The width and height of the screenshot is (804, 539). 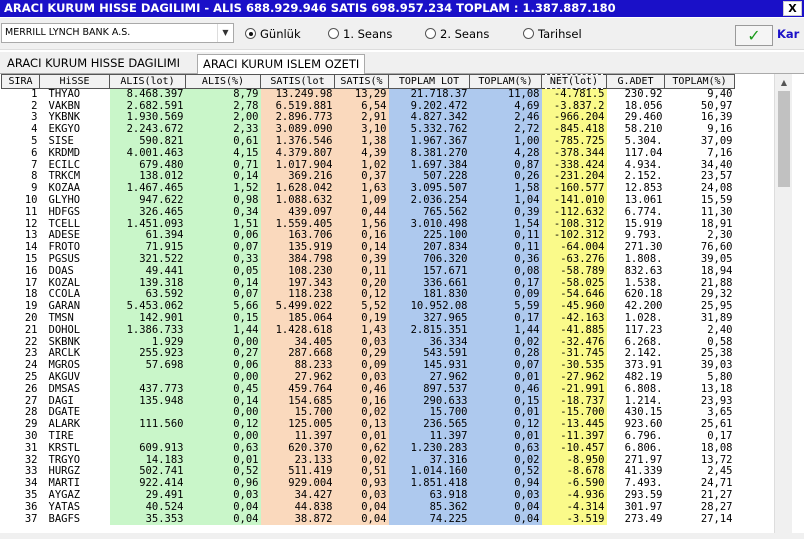 What do you see at coordinates (31, 483) in the screenshot?
I see `col-sira-cell: 34` at bounding box center [31, 483].